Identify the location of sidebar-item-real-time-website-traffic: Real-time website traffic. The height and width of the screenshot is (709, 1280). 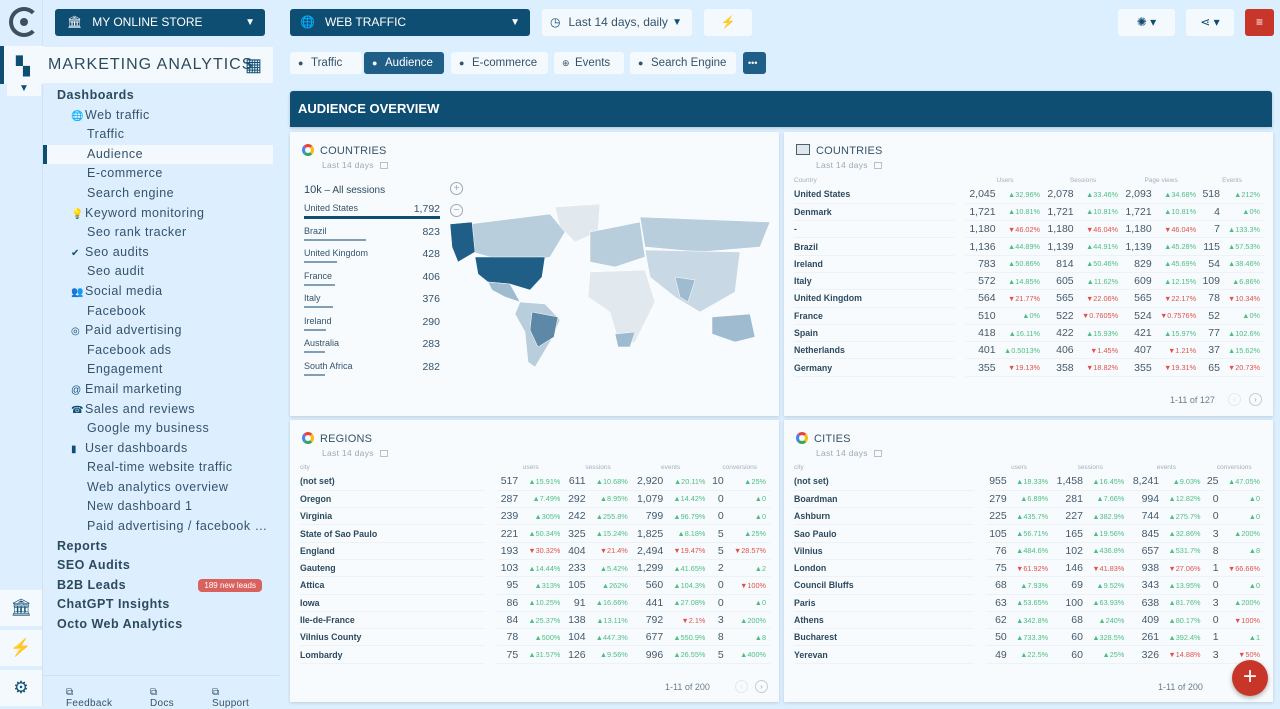
(161, 468).